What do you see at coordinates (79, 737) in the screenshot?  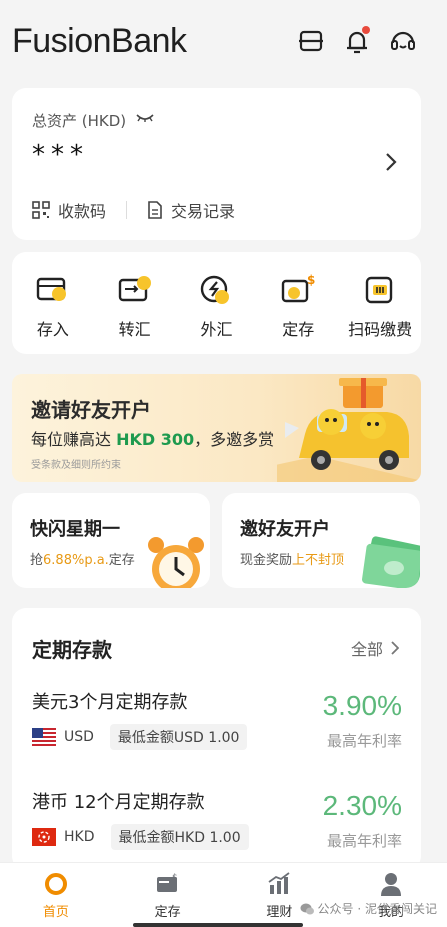 I see `currency-code: USD` at bounding box center [79, 737].